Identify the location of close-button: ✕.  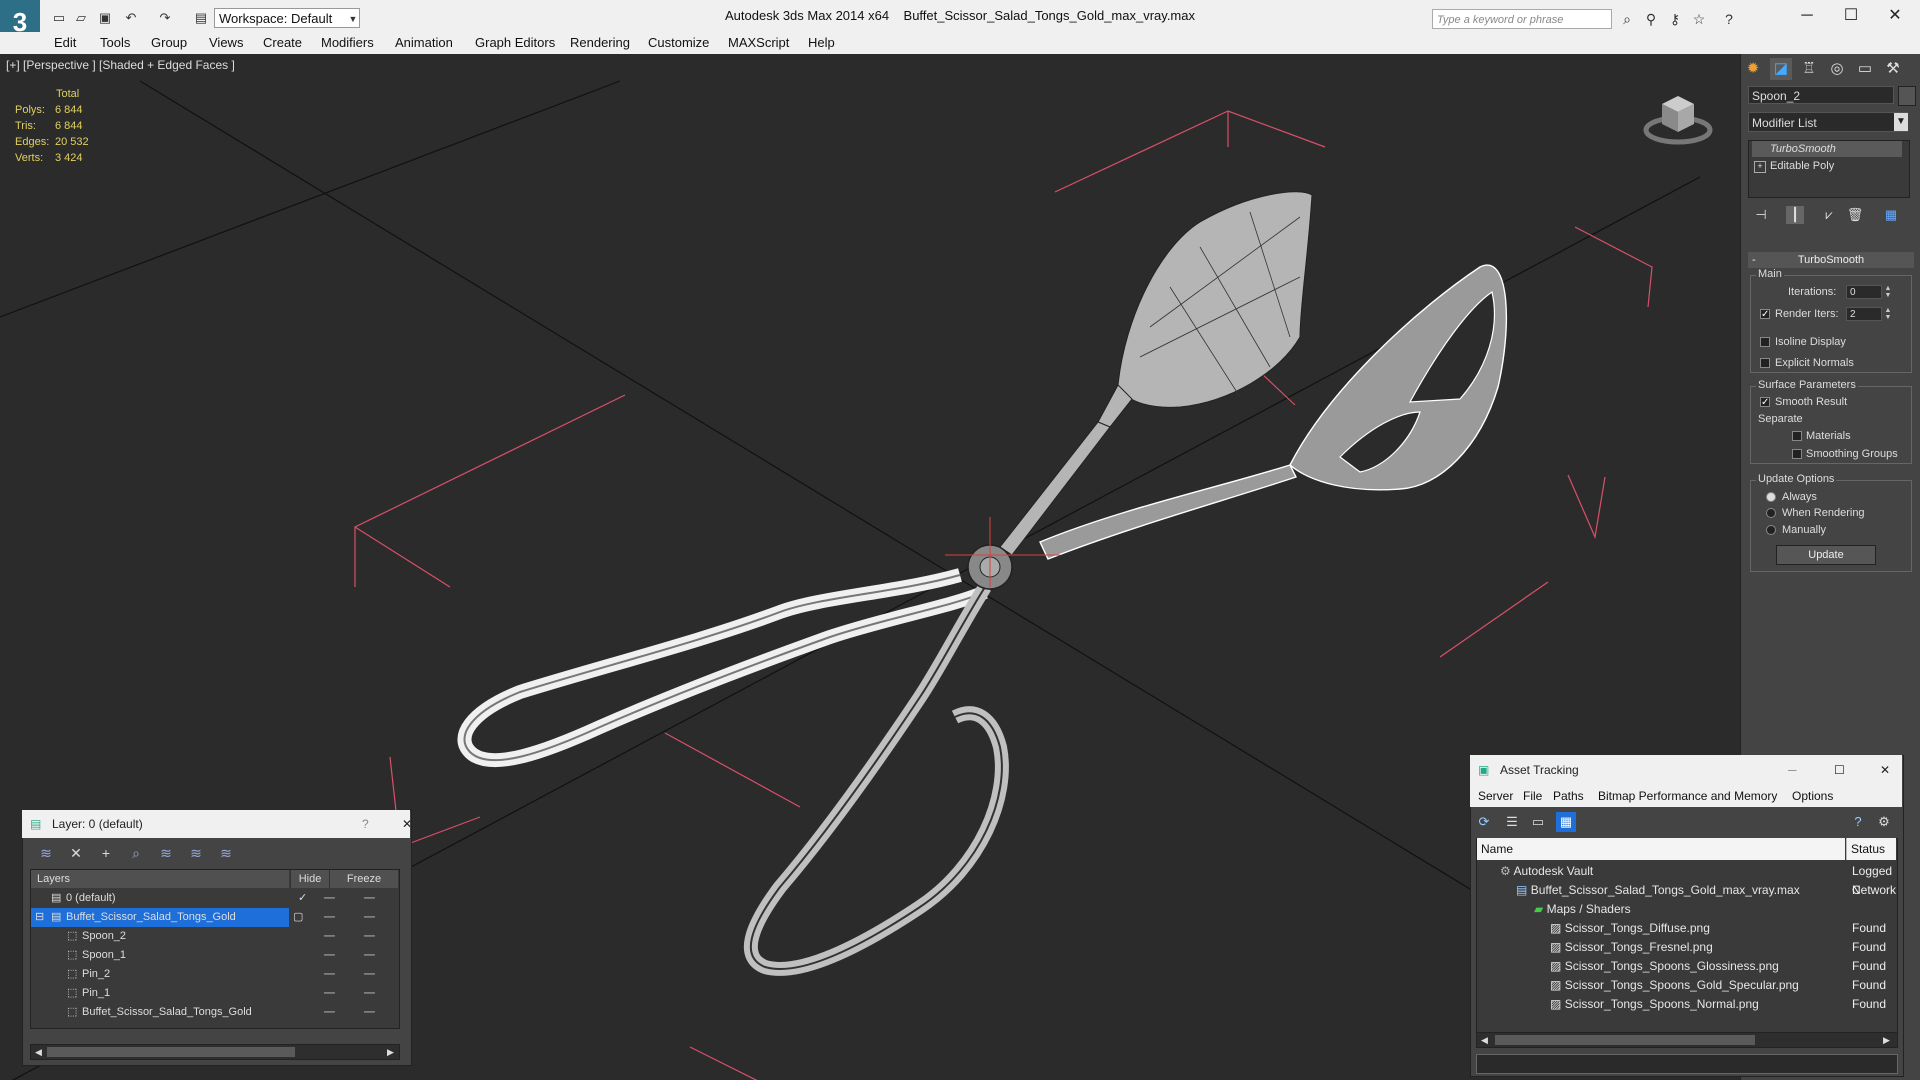
(1895, 16).